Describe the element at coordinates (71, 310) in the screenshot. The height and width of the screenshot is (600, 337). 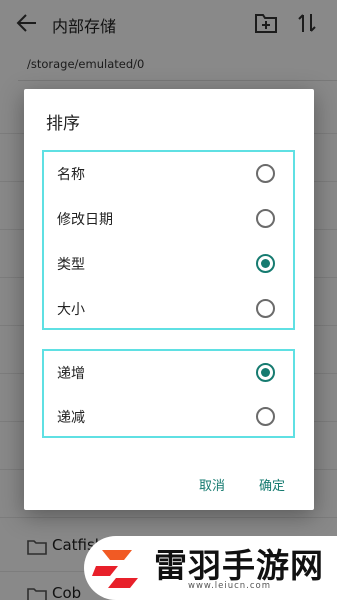
I see `option-label: 大小` at that location.